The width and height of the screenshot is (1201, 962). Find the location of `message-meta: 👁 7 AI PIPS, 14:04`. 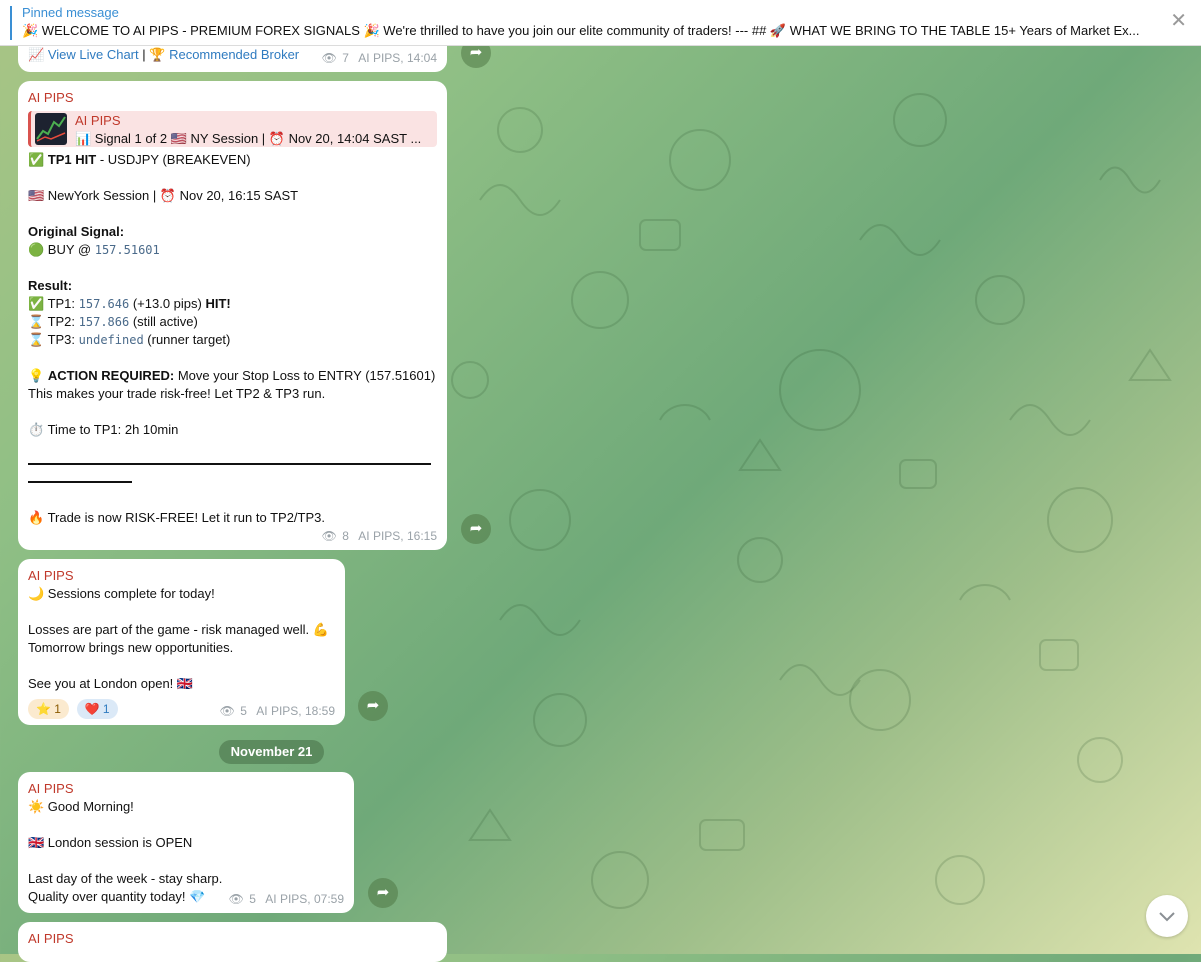

message-meta: 👁 7 AI PIPS, 14:04 is located at coordinates (379, 58).